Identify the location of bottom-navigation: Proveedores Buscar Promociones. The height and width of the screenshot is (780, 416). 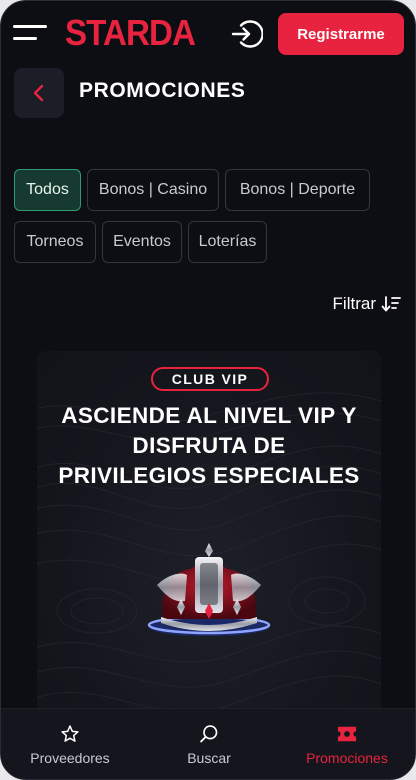
(208, 743).